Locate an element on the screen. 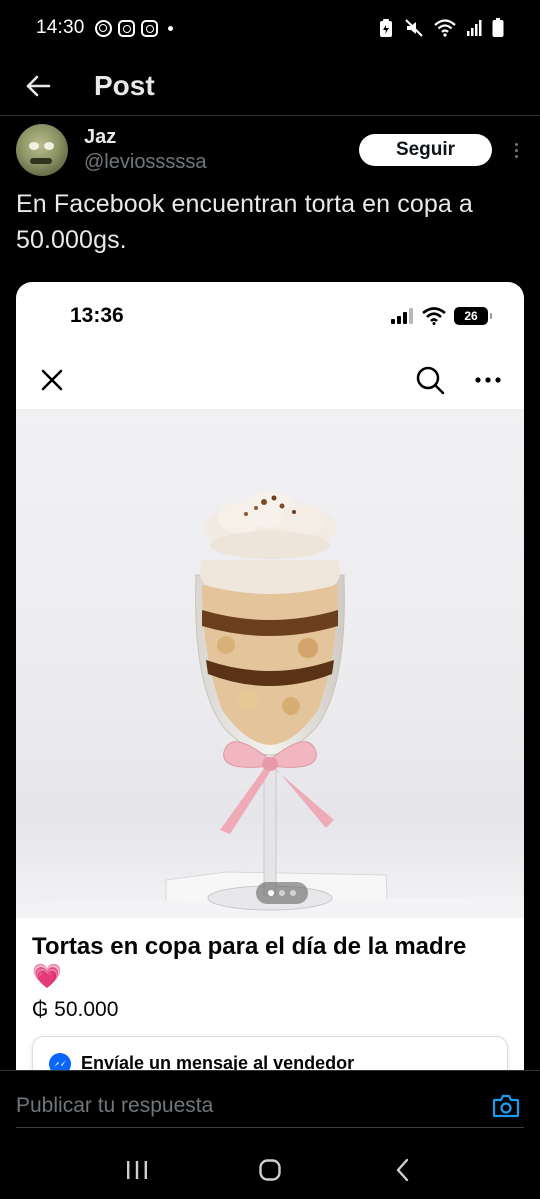  camera-button is located at coordinates (506, 1106).